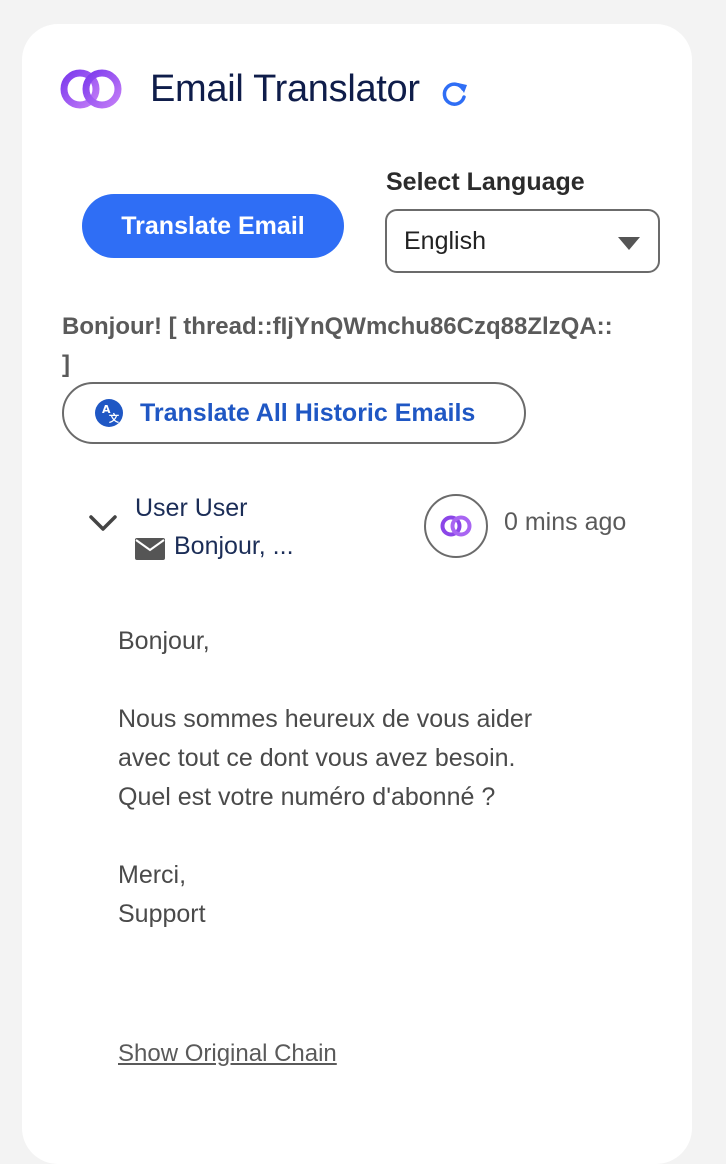 The width and height of the screenshot is (726, 1164). Describe the element at coordinates (522, 241) in the screenshot. I see `language-select: English` at that location.